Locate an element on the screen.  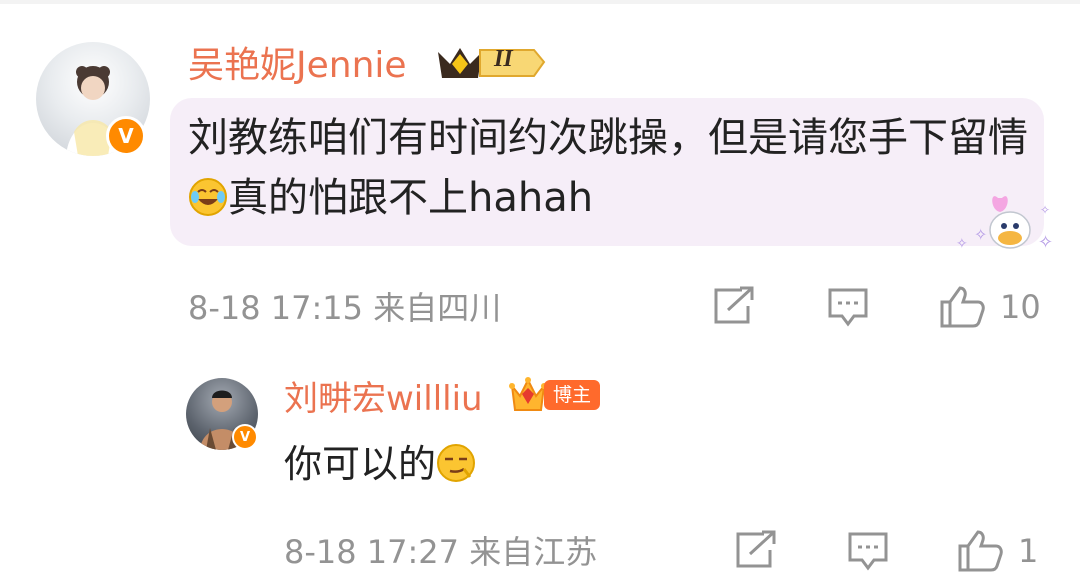
comment-text: 你可以的 is located at coordinates (380, 464).